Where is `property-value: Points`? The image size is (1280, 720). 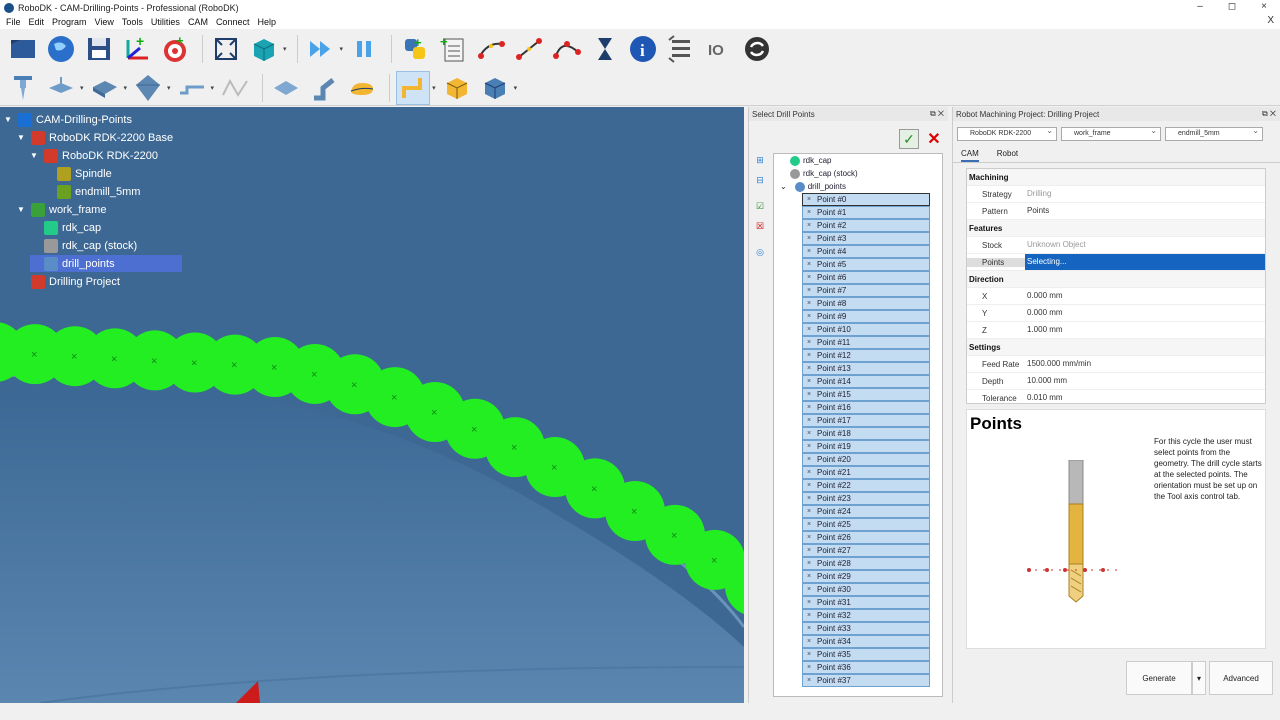
property-value: Points is located at coordinates (1145, 211).